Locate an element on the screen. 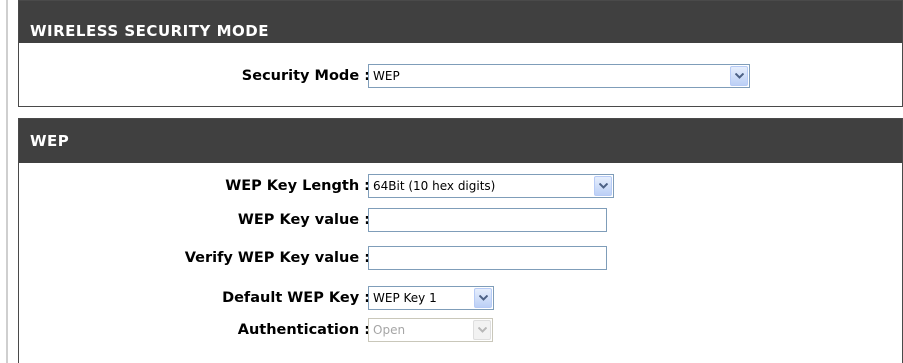  wep-key-value-label-text: WEP Key value : is located at coordinates (303, 220).